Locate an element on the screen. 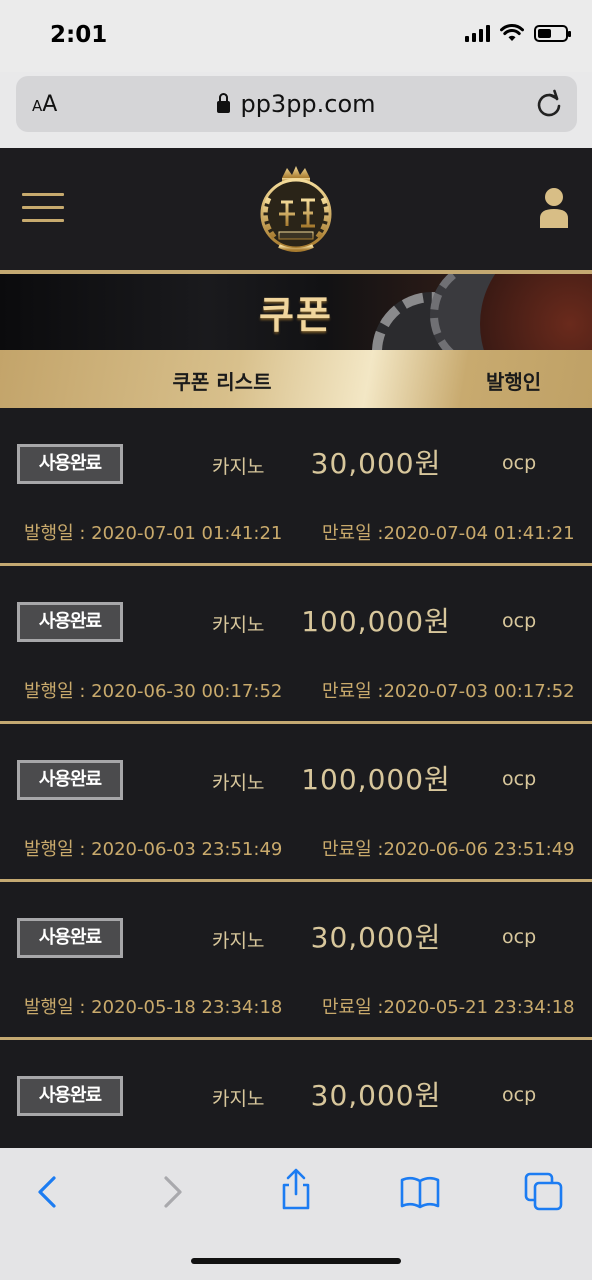 The image size is (592, 1280). url-field: pp3pp.com is located at coordinates (296, 104).